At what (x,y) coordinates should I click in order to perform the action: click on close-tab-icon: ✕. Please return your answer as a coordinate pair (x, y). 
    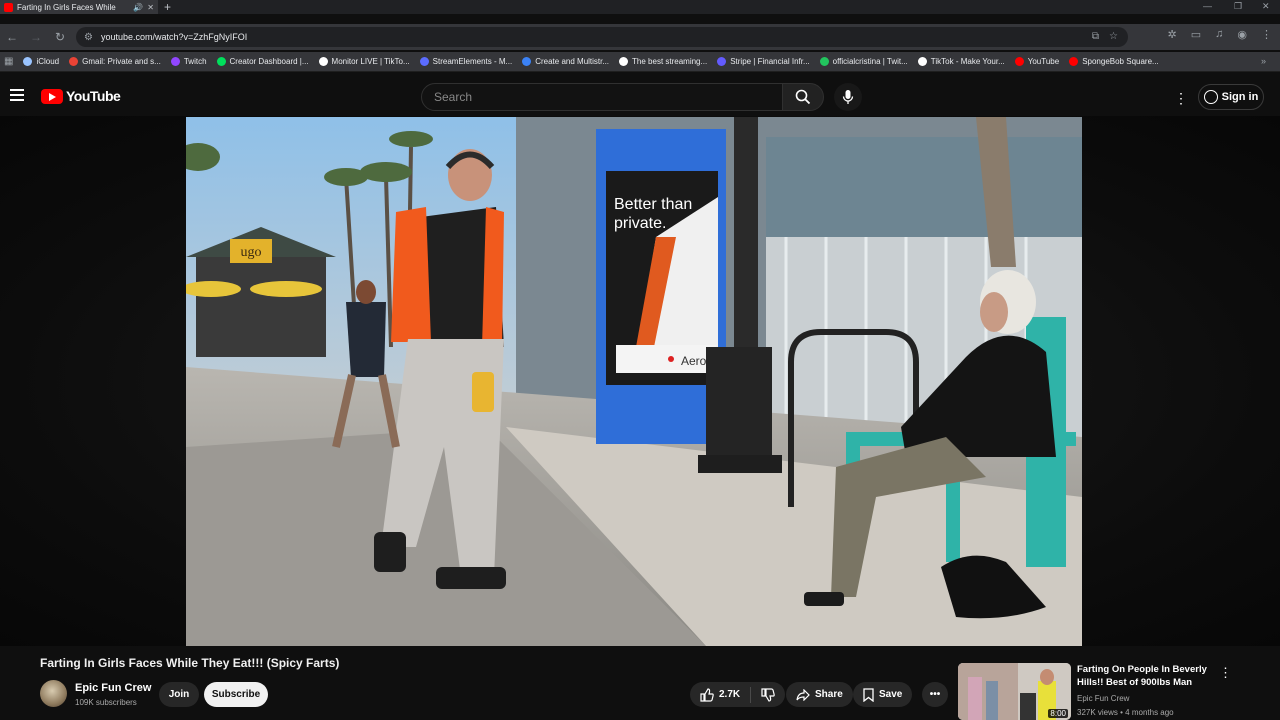
    Looking at the image, I should click on (150, 7).